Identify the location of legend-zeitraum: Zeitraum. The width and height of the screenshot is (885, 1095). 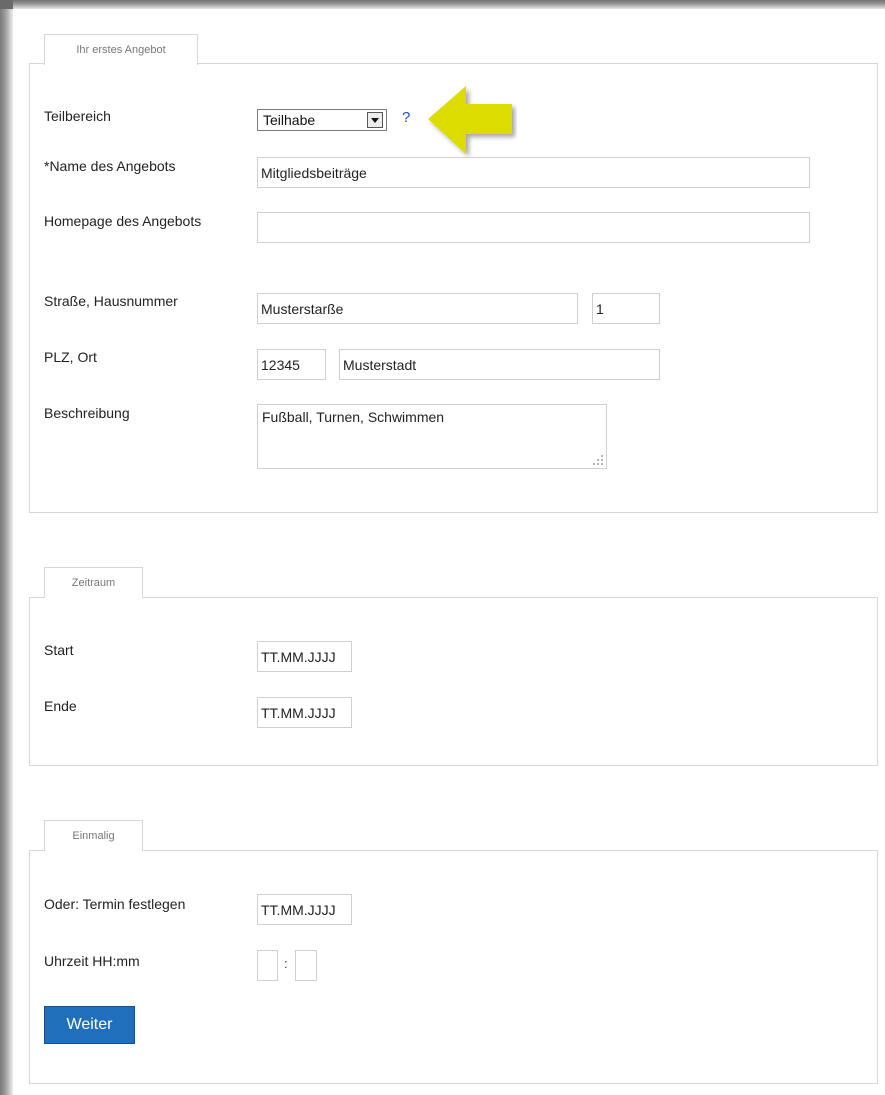
(93, 582).